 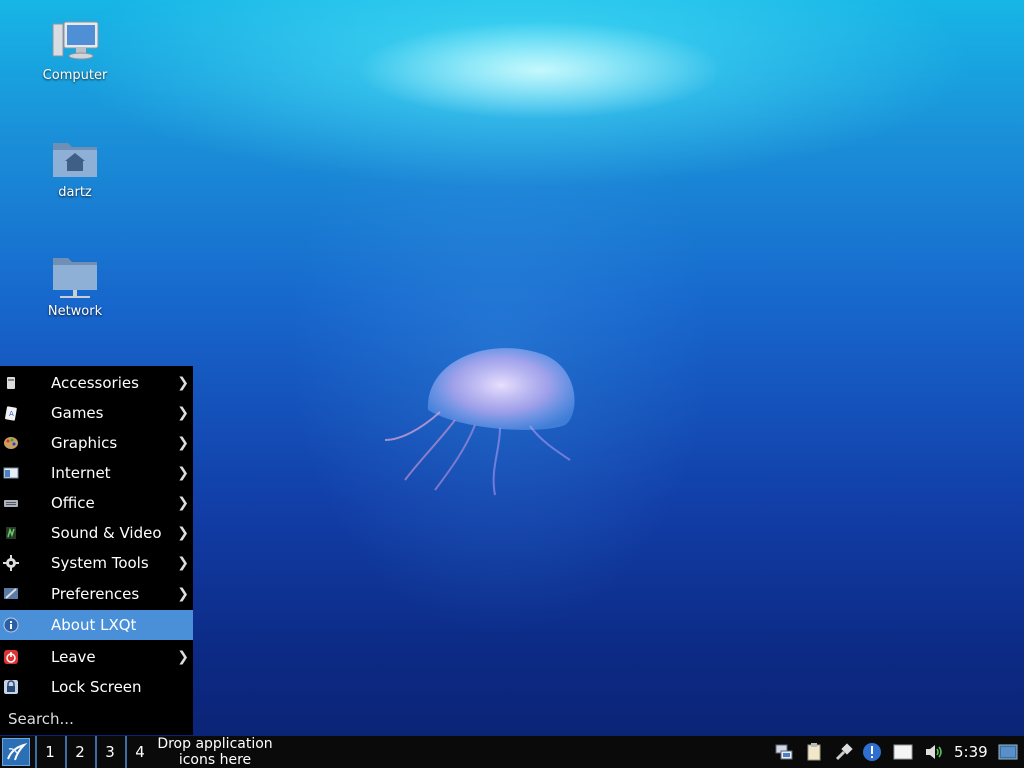 What do you see at coordinates (512, 752) in the screenshot?
I see `taskbar: 1 2 3 4 Drop application icons here 5:39` at bounding box center [512, 752].